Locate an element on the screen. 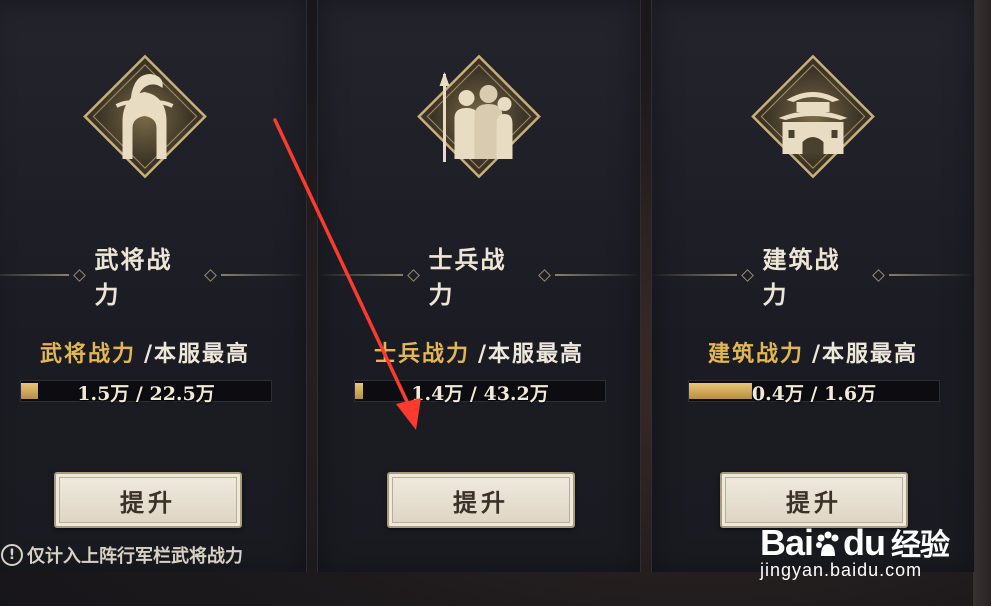 The image size is (991, 606). power-progress-bar: 1.4万 / 43.2万 is located at coordinates (480, 392).